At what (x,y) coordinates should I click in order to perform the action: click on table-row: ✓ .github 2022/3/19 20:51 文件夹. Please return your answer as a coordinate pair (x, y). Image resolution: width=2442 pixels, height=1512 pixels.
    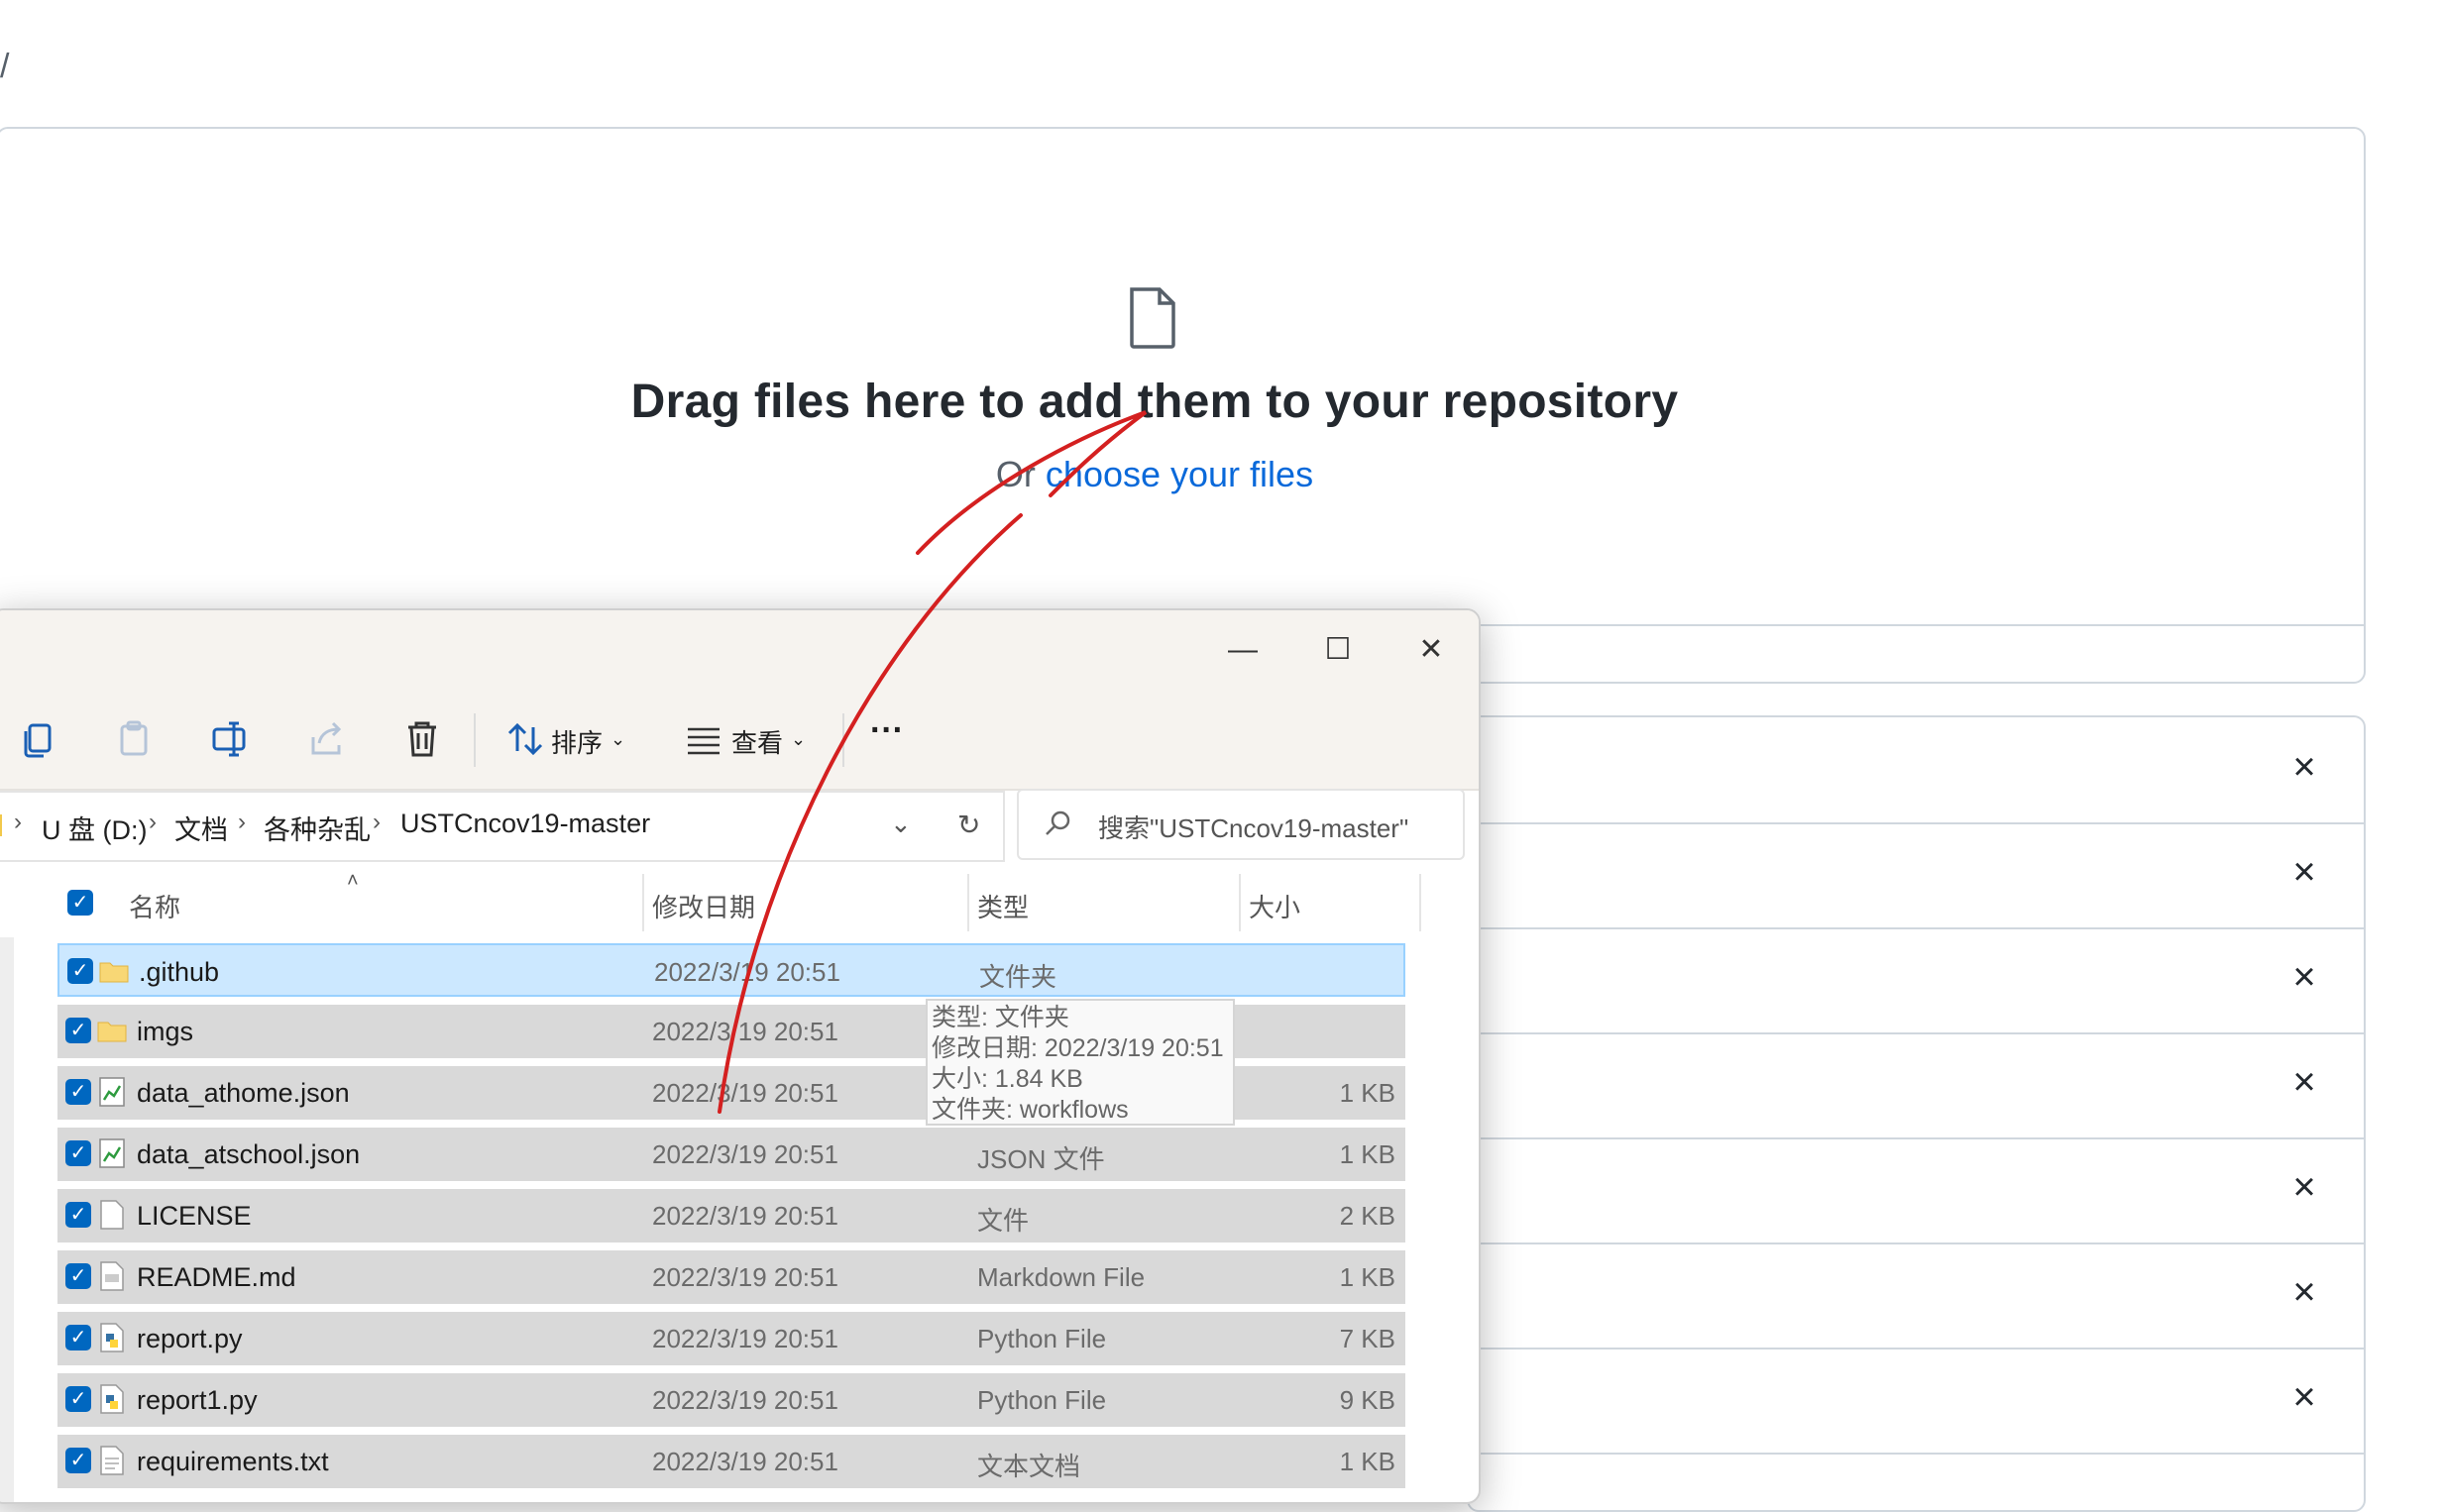
    Looking at the image, I should click on (731, 970).